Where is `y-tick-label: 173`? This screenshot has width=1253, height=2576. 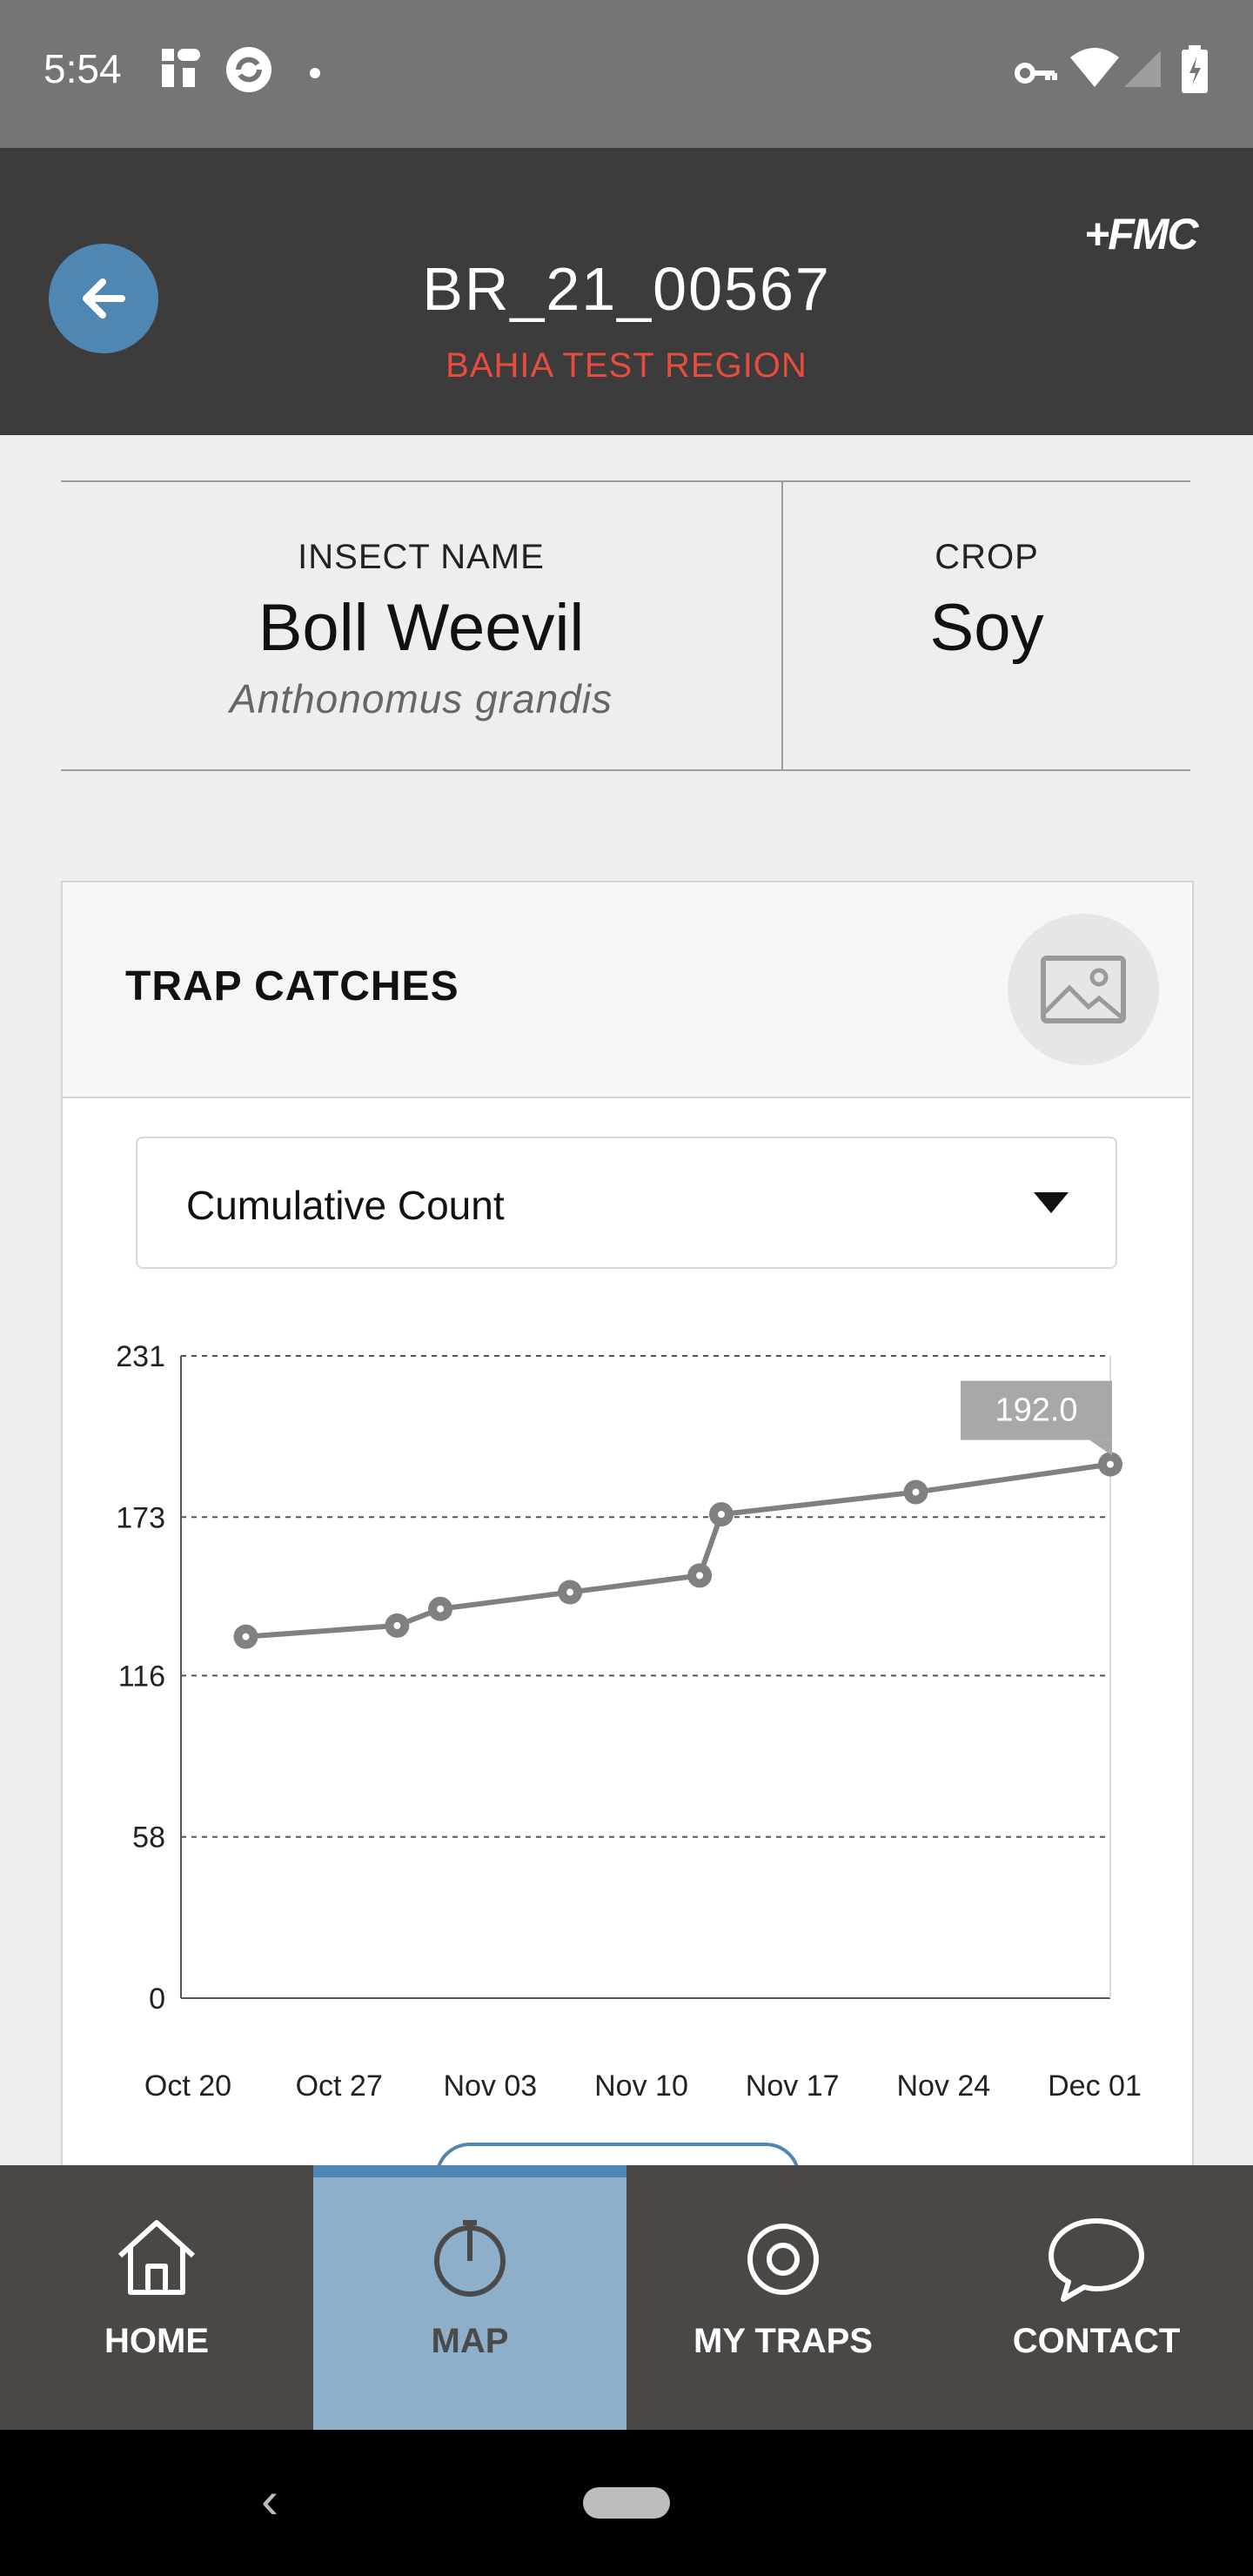 y-tick-label: 173 is located at coordinates (140, 1518).